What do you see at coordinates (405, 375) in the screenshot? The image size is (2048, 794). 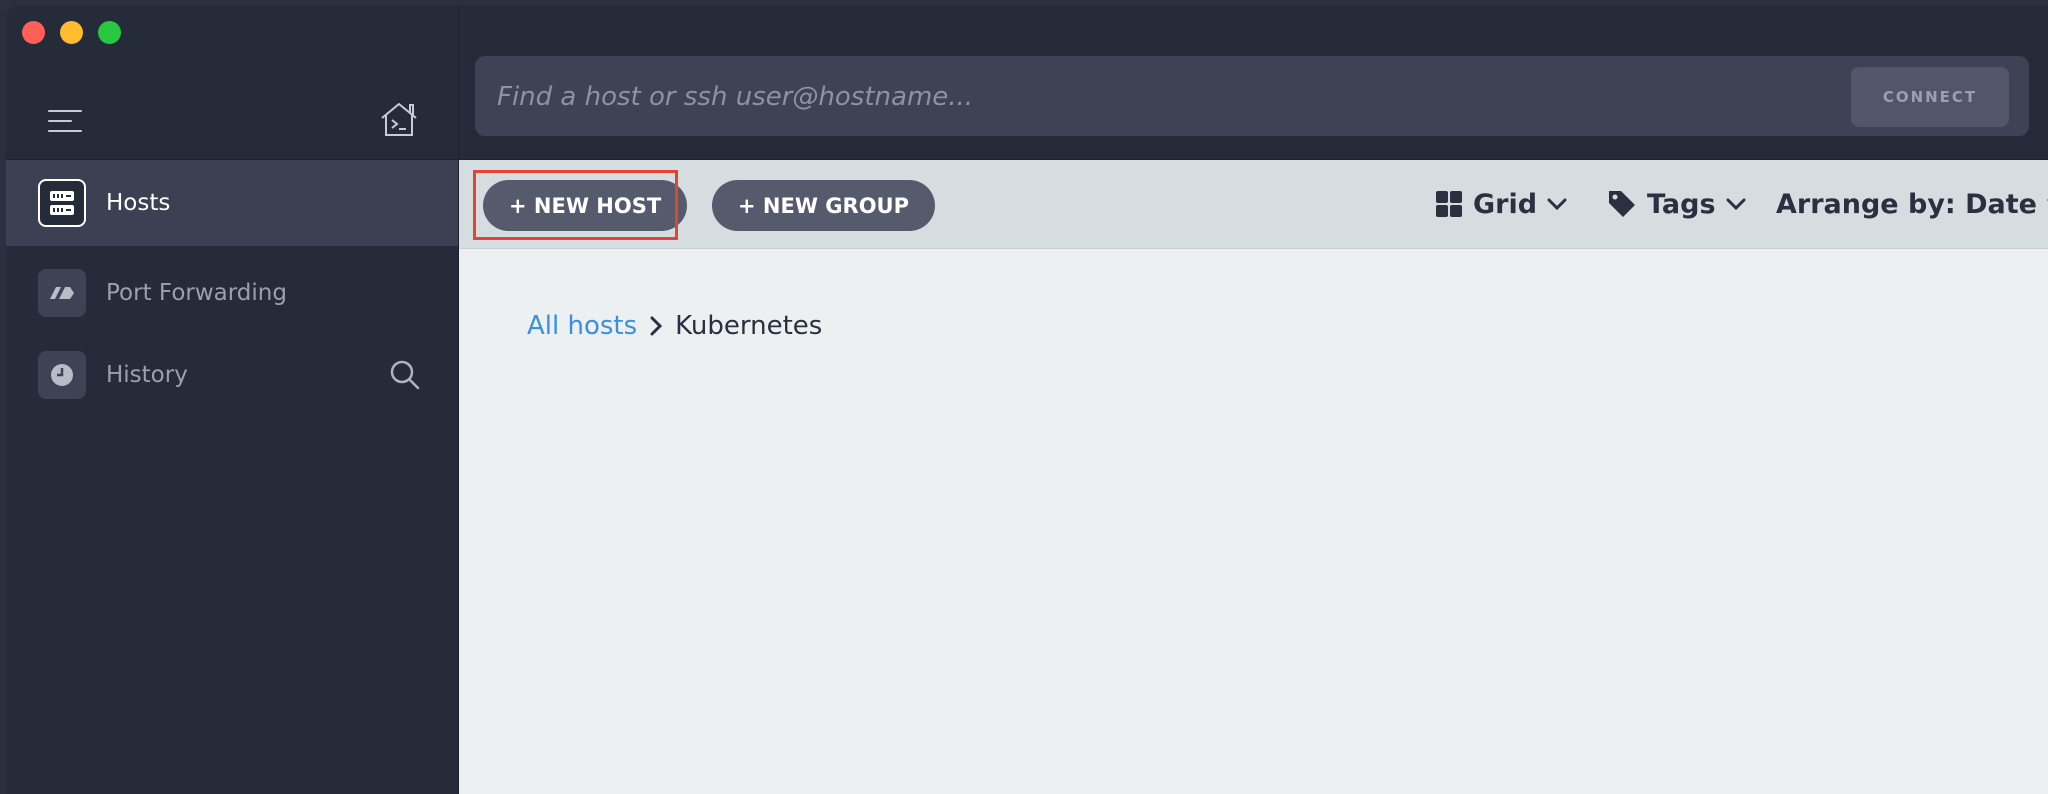 I see `search-icon` at bounding box center [405, 375].